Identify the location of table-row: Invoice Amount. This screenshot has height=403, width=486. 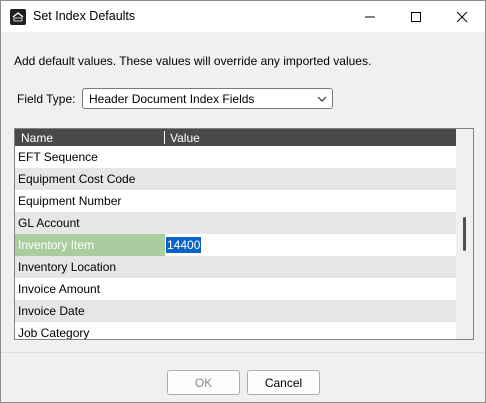
(235, 289).